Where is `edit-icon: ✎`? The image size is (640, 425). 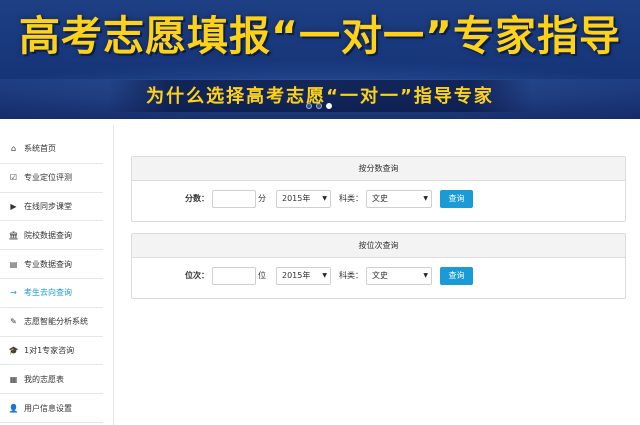
edit-icon: ✎ is located at coordinates (13, 322).